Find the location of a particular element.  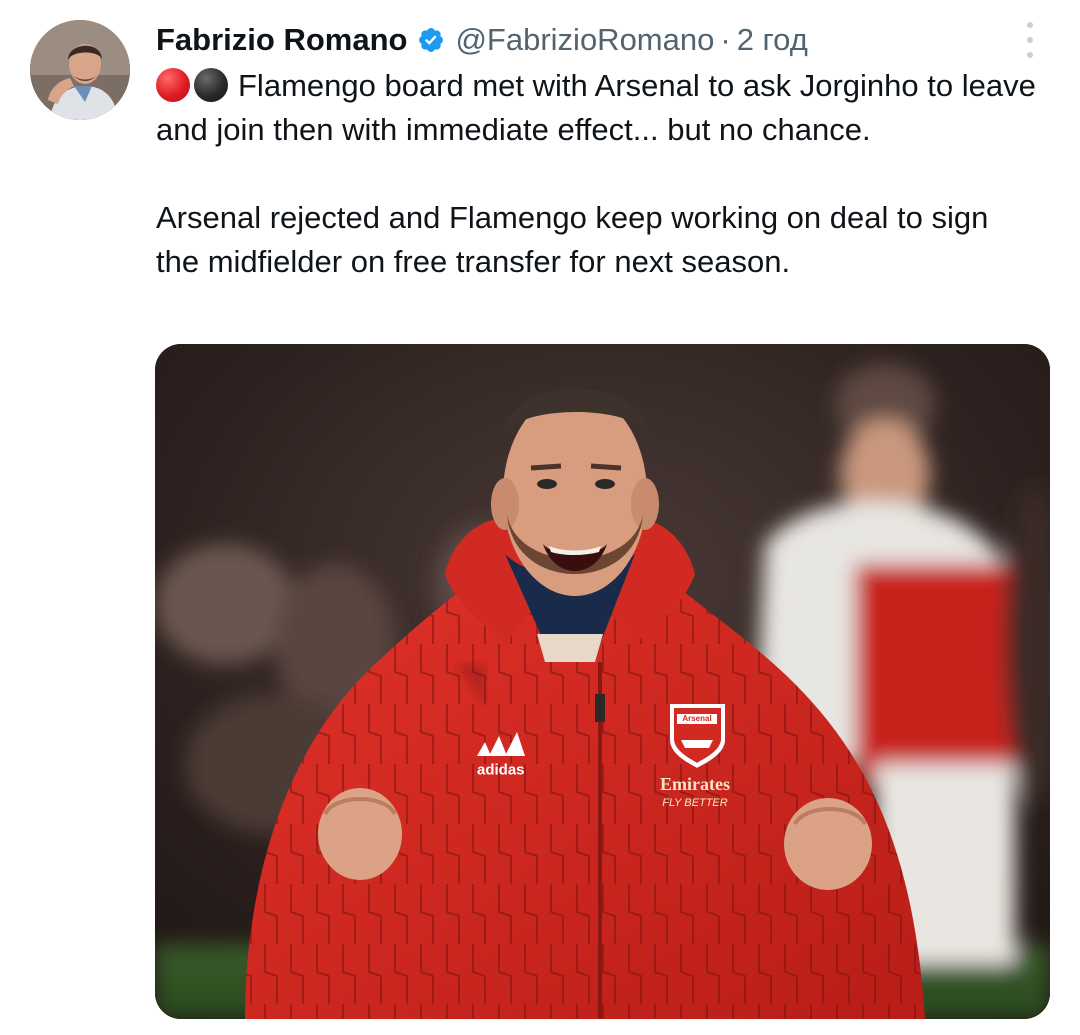

more-options-icon is located at coordinates (1030, 40).